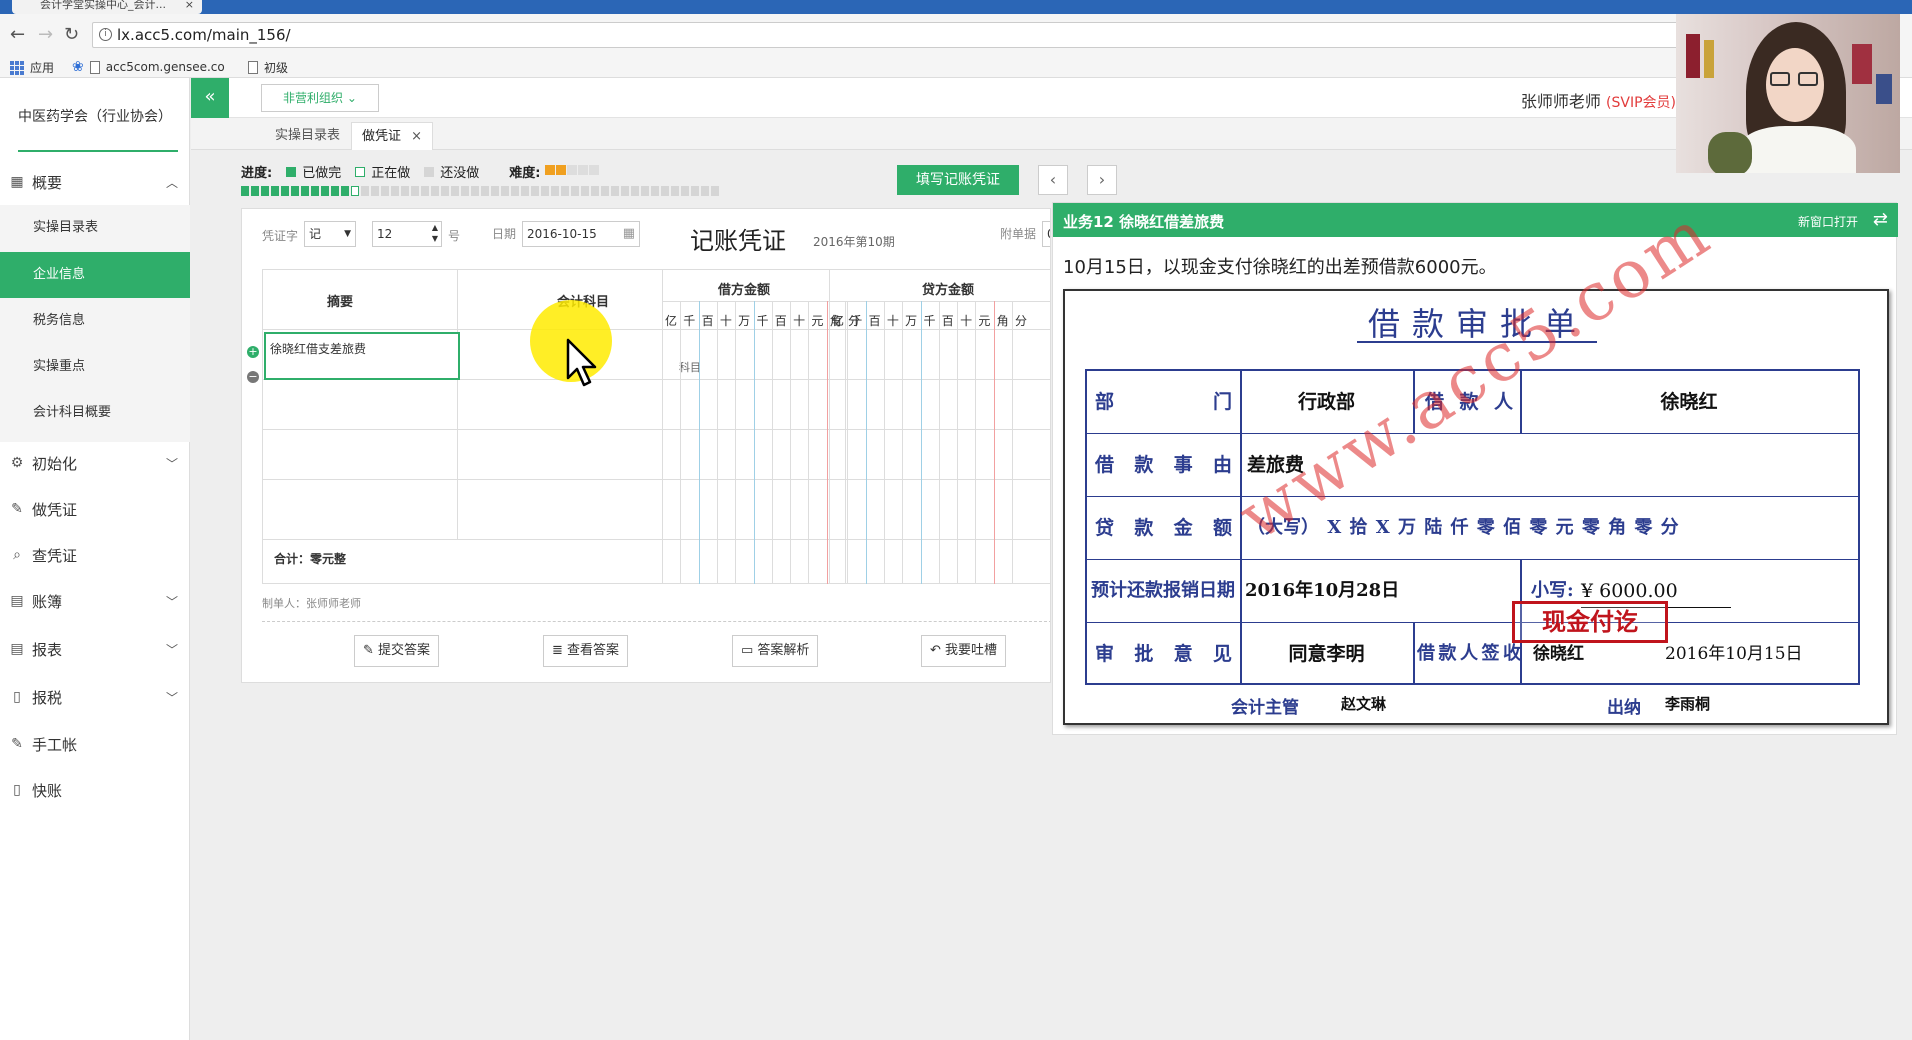 The height and width of the screenshot is (1040, 1912). I want to click on next-arrow-icon: ›, so click(1102, 180).